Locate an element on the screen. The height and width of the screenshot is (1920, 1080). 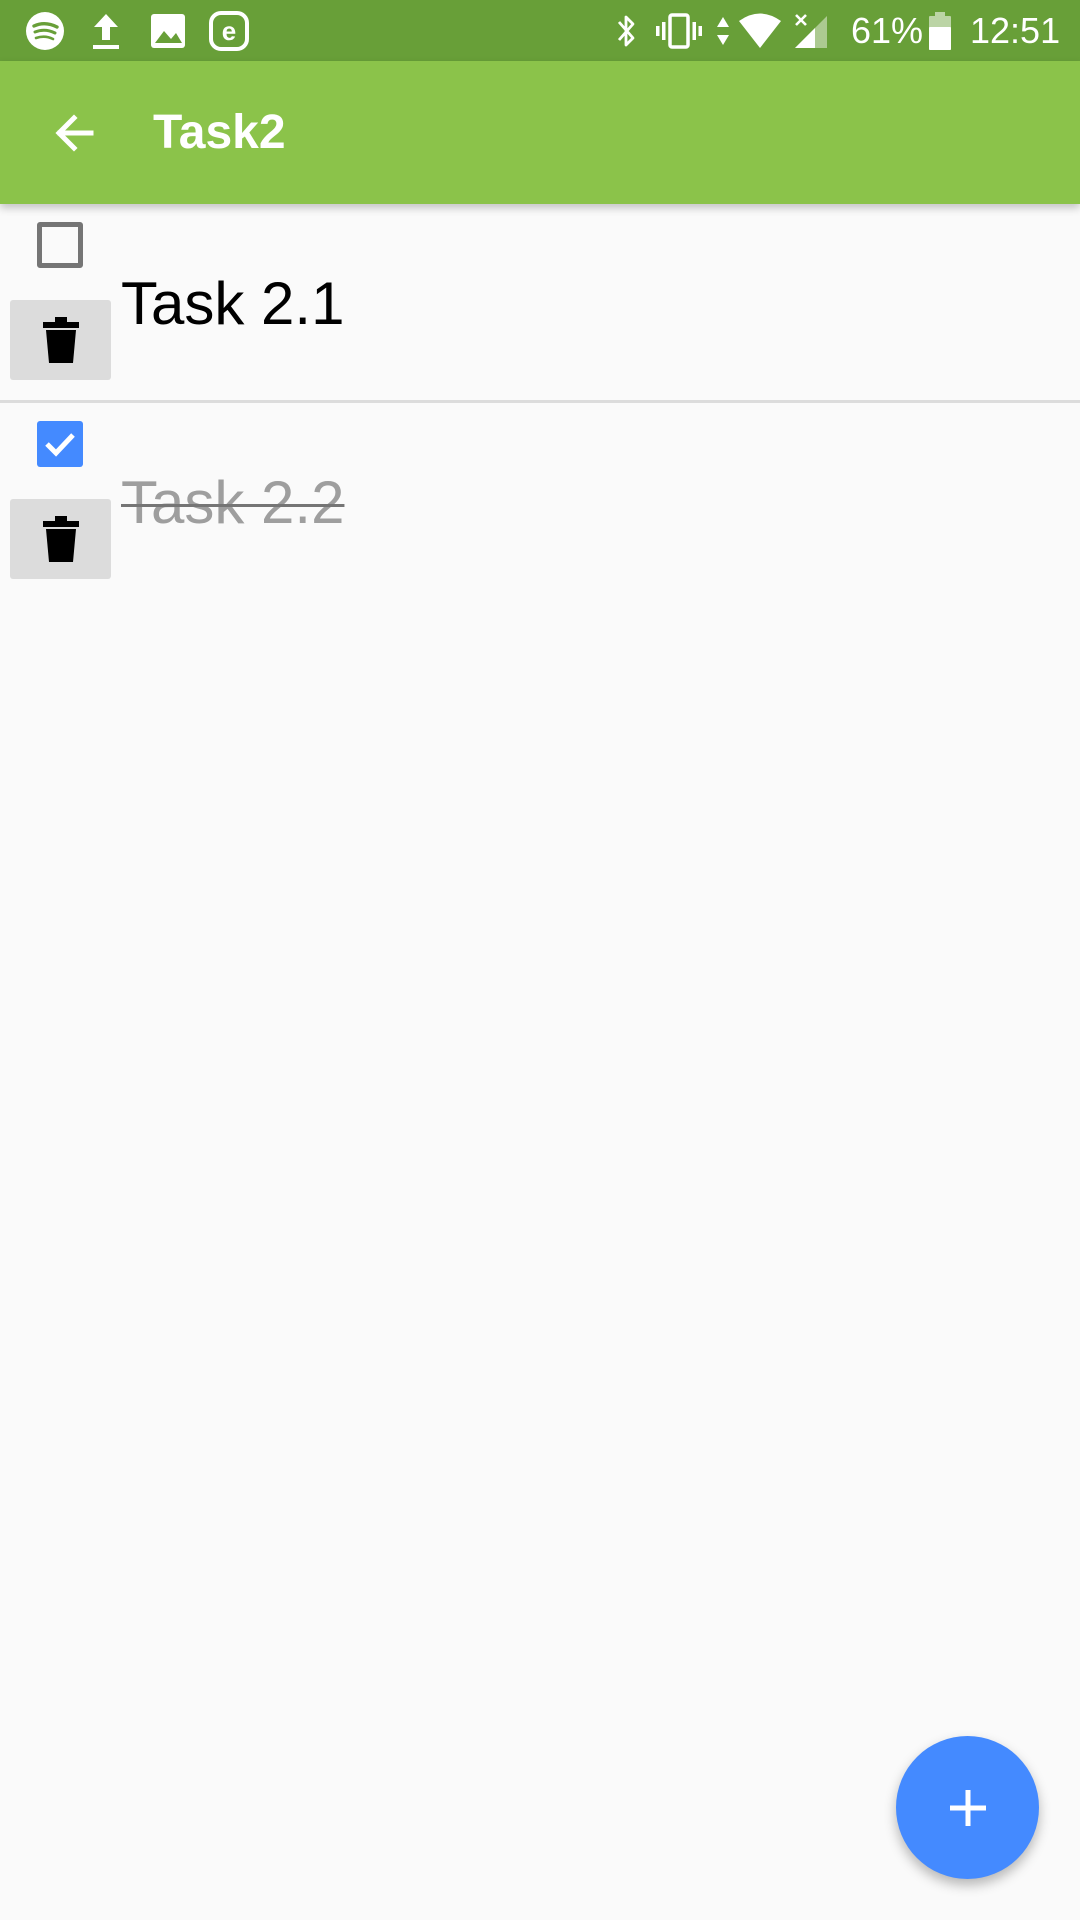
upload-icon is located at coordinates (106, 30).